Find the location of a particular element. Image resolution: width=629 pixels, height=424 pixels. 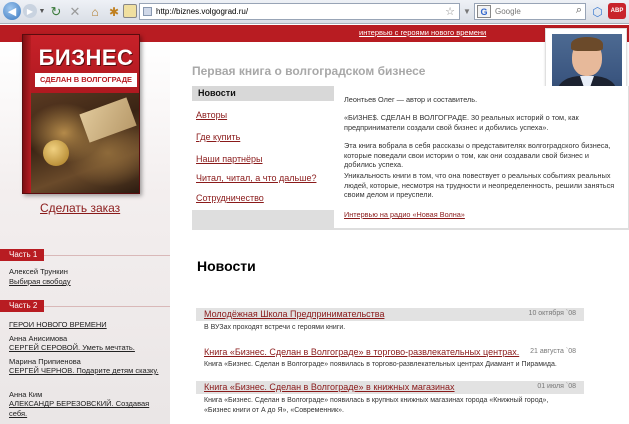

nav-news-header: Новости is located at coordinates (263, 93).